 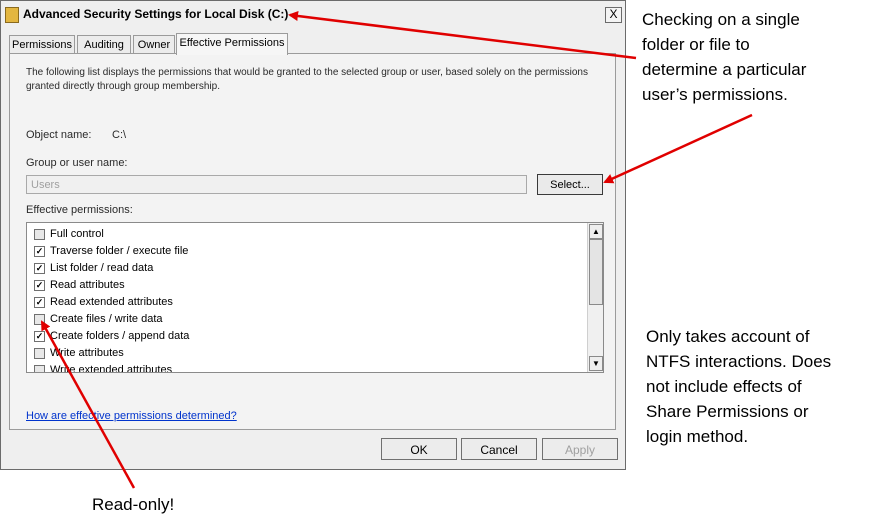 What do you see at coordinates (88, 404) in the screenshot?
I see `arrow-to-permission` at bounding box center [88, 404].